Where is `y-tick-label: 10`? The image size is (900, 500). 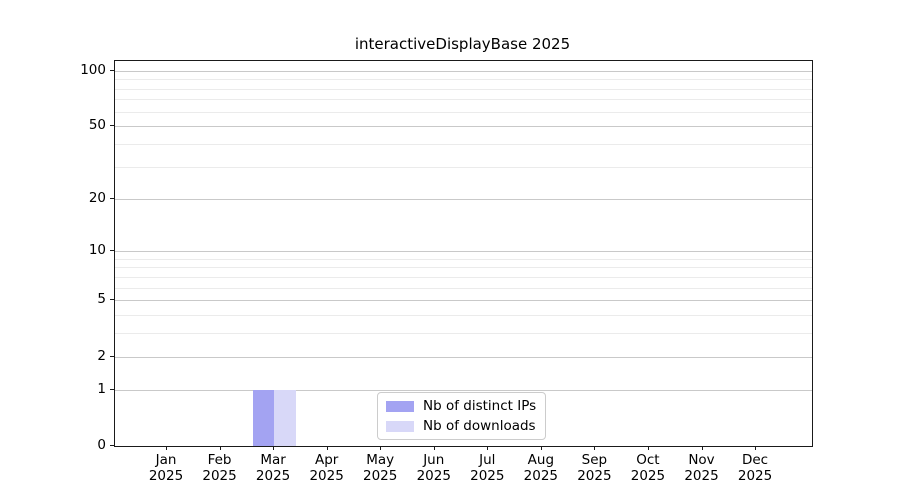 y-tick-label: 10 is located at coordinates (97, 250).